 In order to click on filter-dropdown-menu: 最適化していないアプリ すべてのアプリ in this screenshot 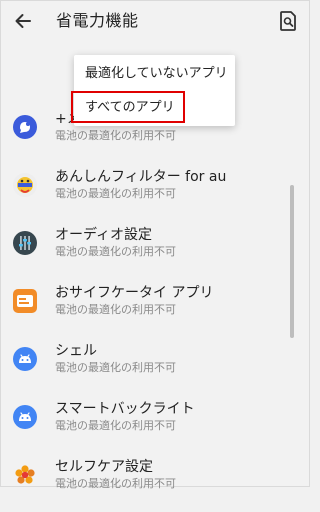, I will do `click(154, 90)`.